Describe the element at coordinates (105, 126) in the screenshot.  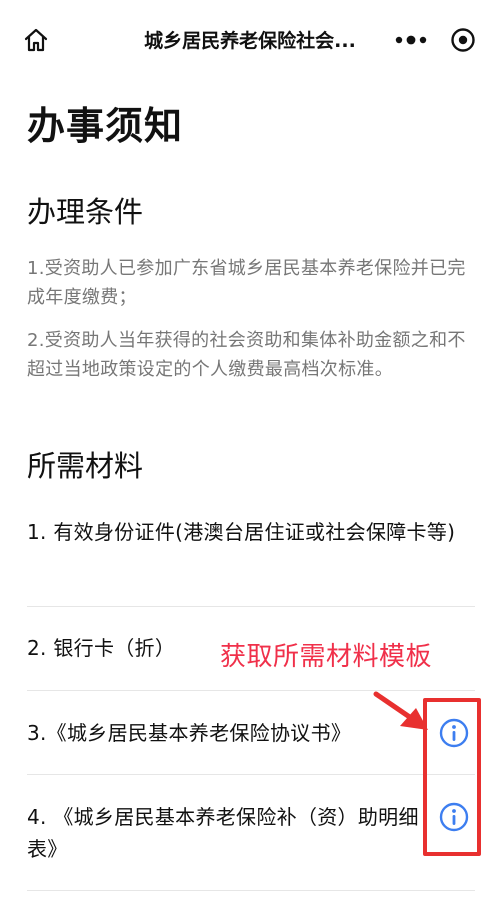
I see `page-title: 办事须知` at that location.